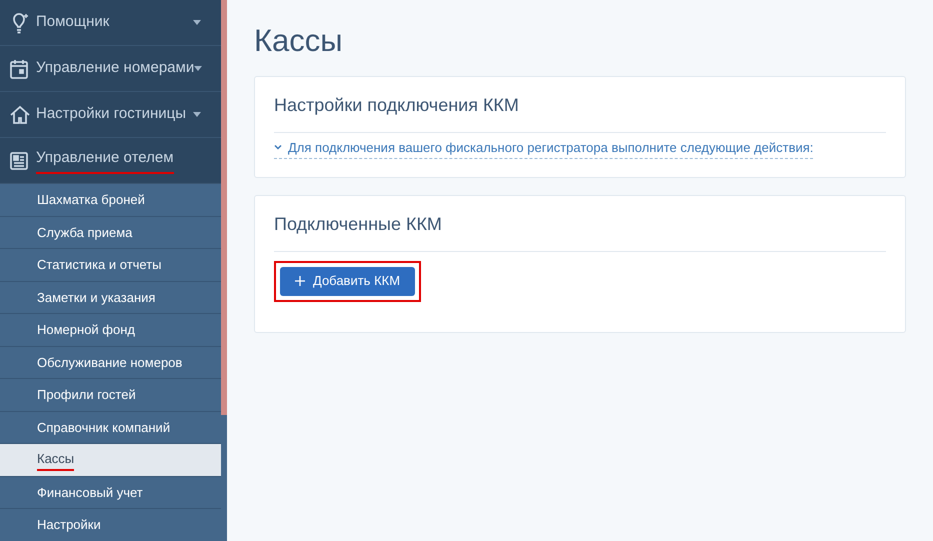  I want to click on add-button: Добавить ККМ, so click(348, 281).